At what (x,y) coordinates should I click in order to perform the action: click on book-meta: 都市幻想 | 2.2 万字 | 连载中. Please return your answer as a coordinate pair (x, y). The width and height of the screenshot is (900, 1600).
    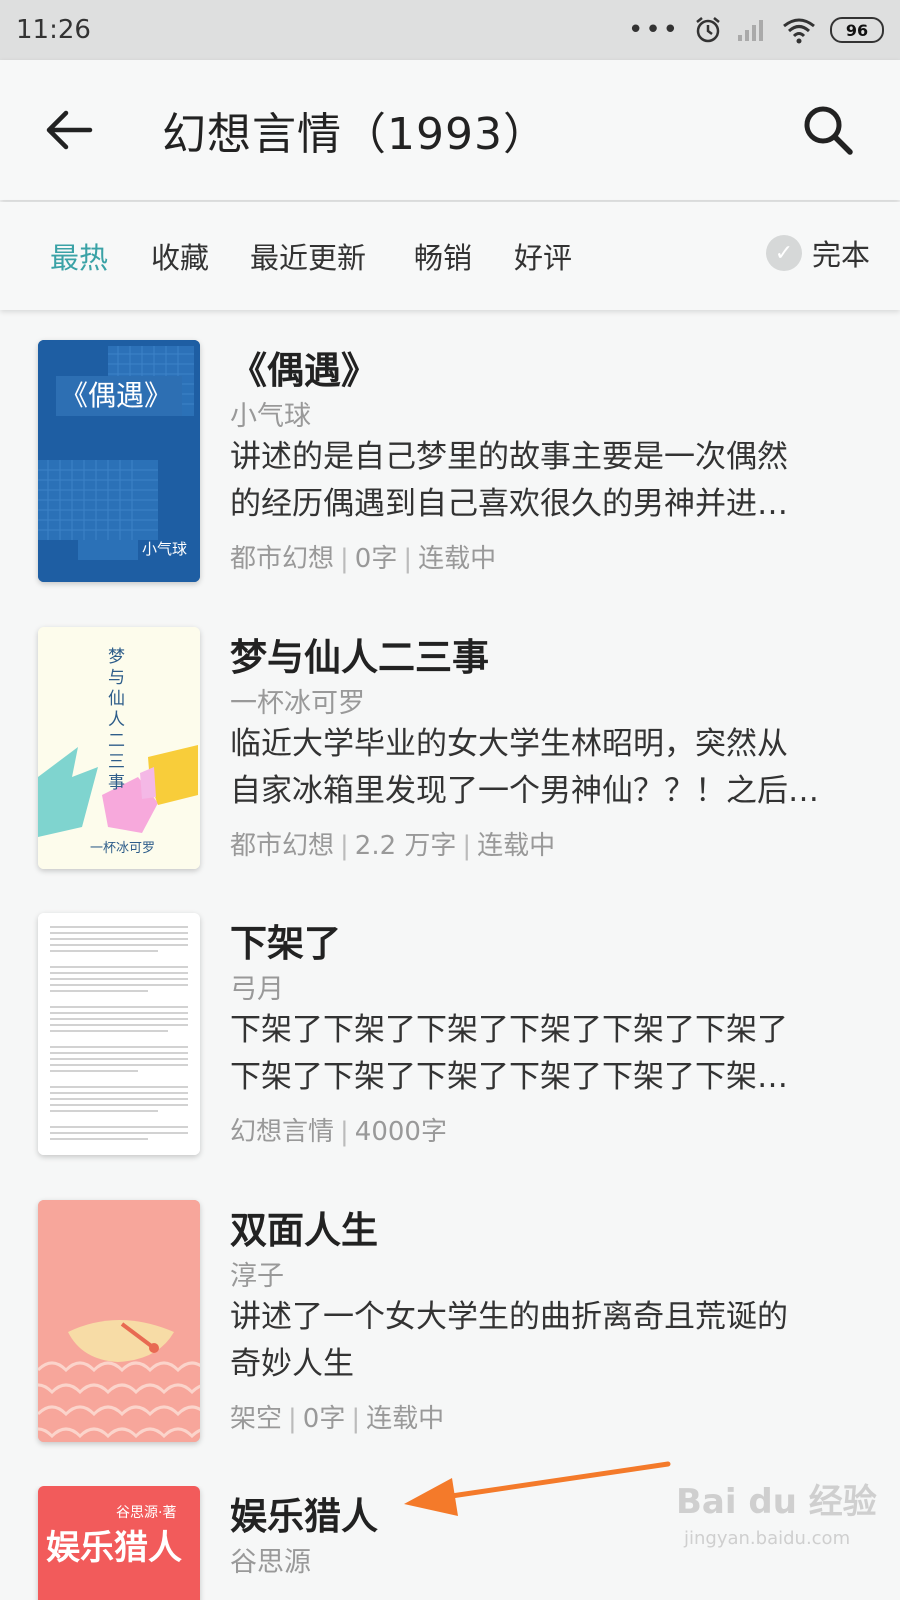
    Looking at the image, I should click on (393, 846).